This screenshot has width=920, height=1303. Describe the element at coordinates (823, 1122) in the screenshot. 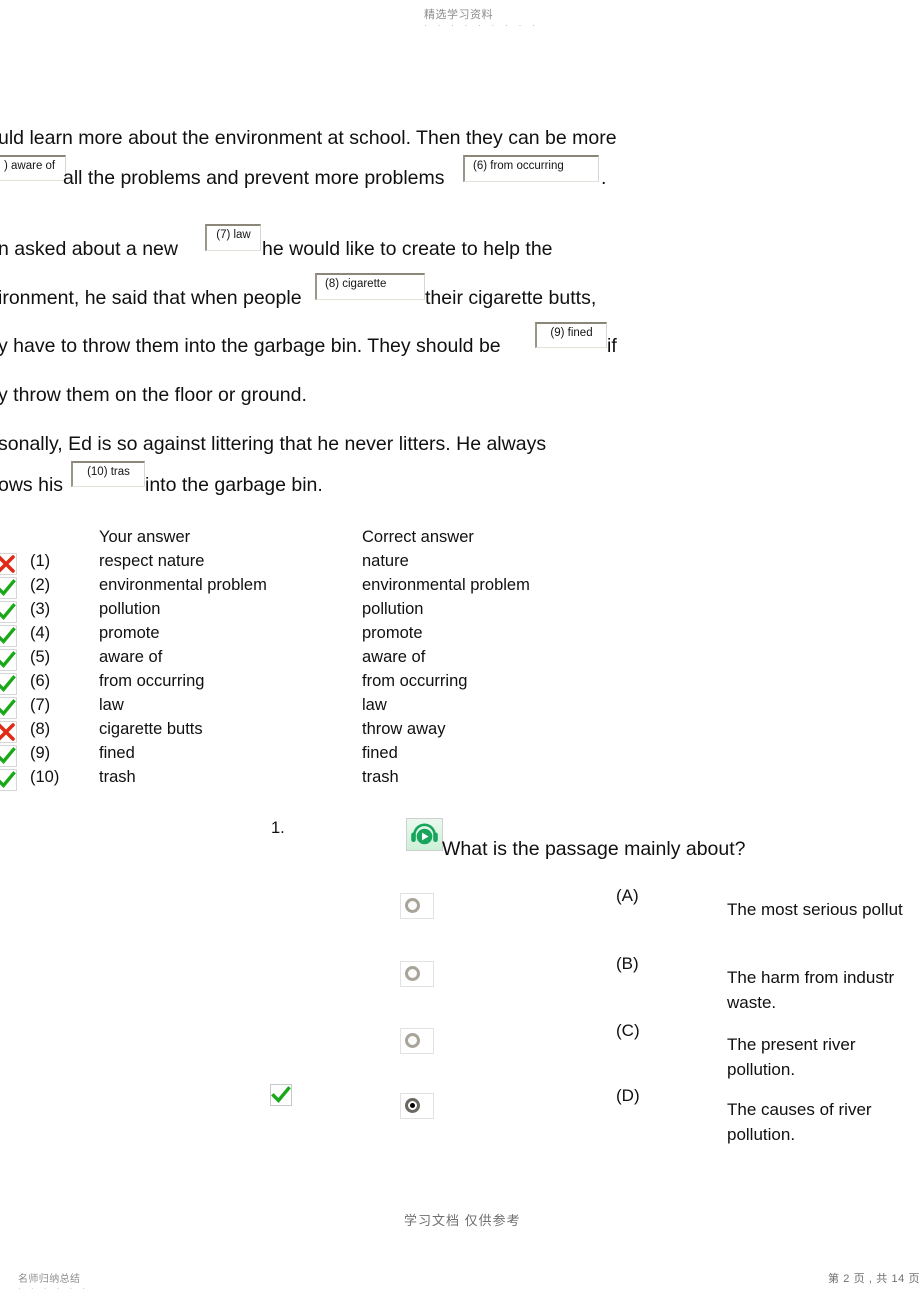

I see `option-text: The causes of river pollution.` at that location.